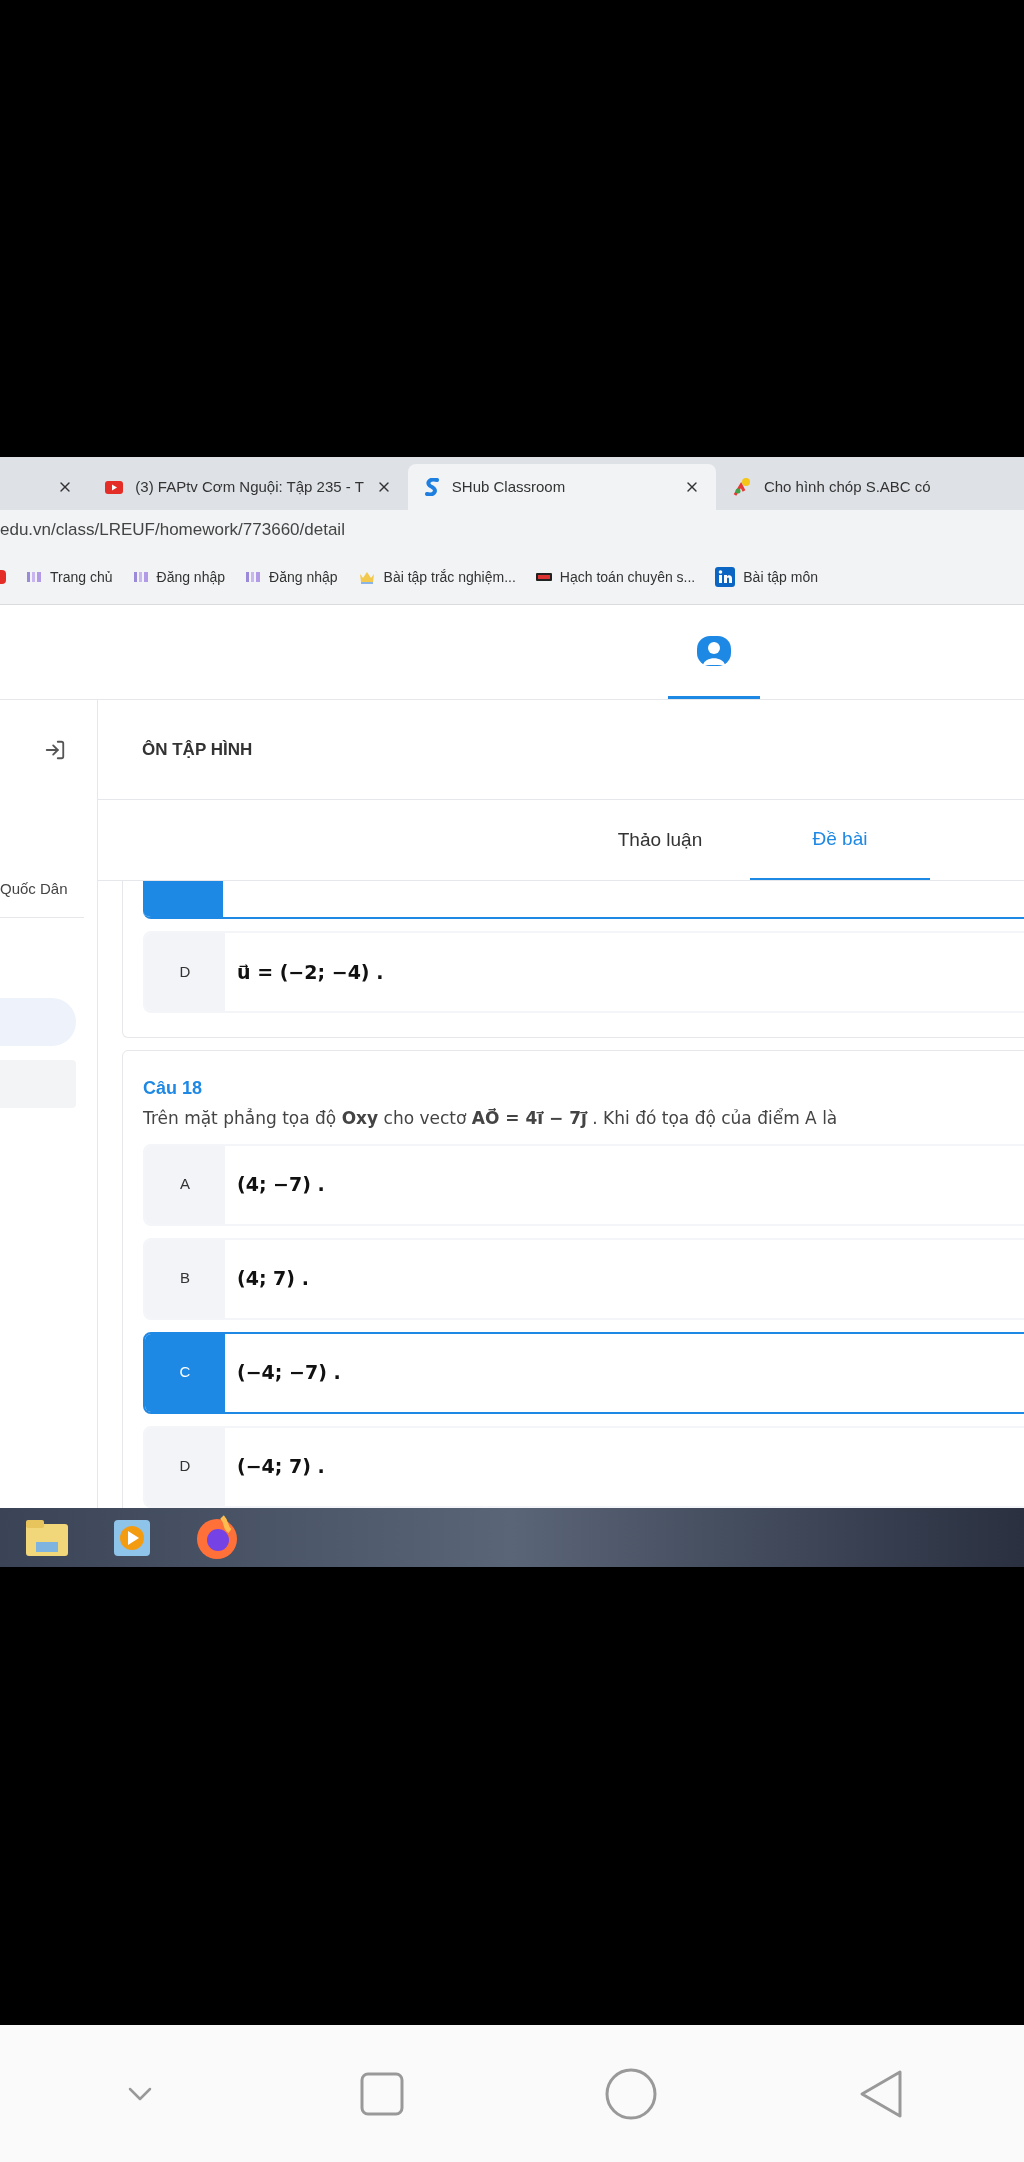  What do you see at coordinates (132, 1537) in the screenshot?
I see `media-player-icon` at bounding box center [132, 1537].